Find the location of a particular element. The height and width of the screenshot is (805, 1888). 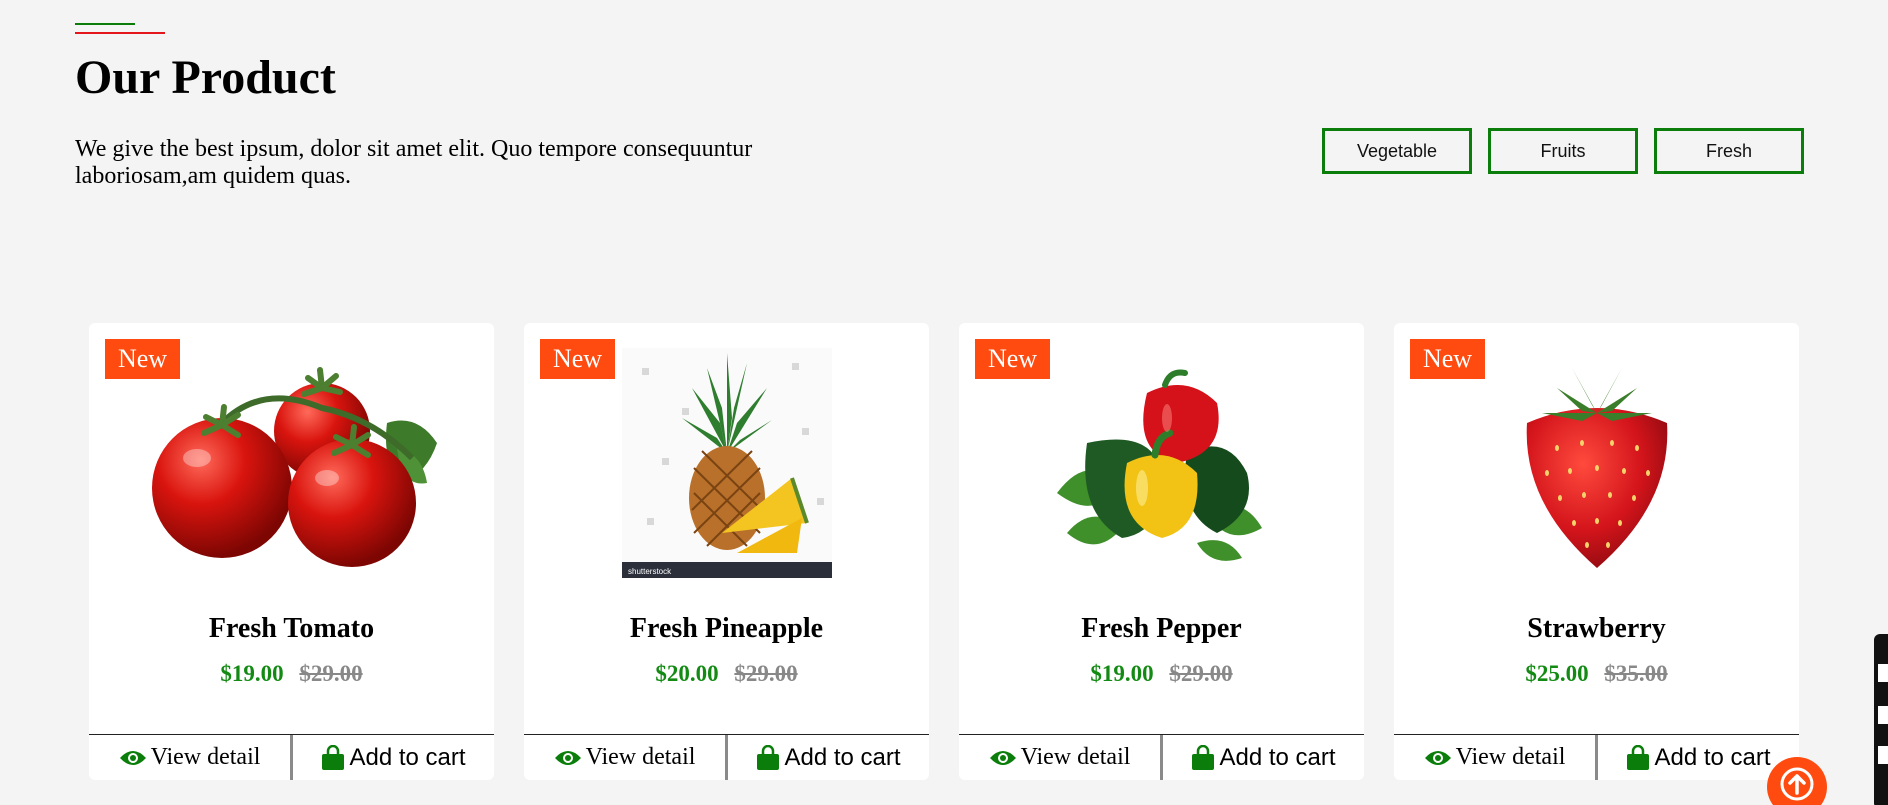

product-price: $25.00 is located at coordinates (1557, 673).